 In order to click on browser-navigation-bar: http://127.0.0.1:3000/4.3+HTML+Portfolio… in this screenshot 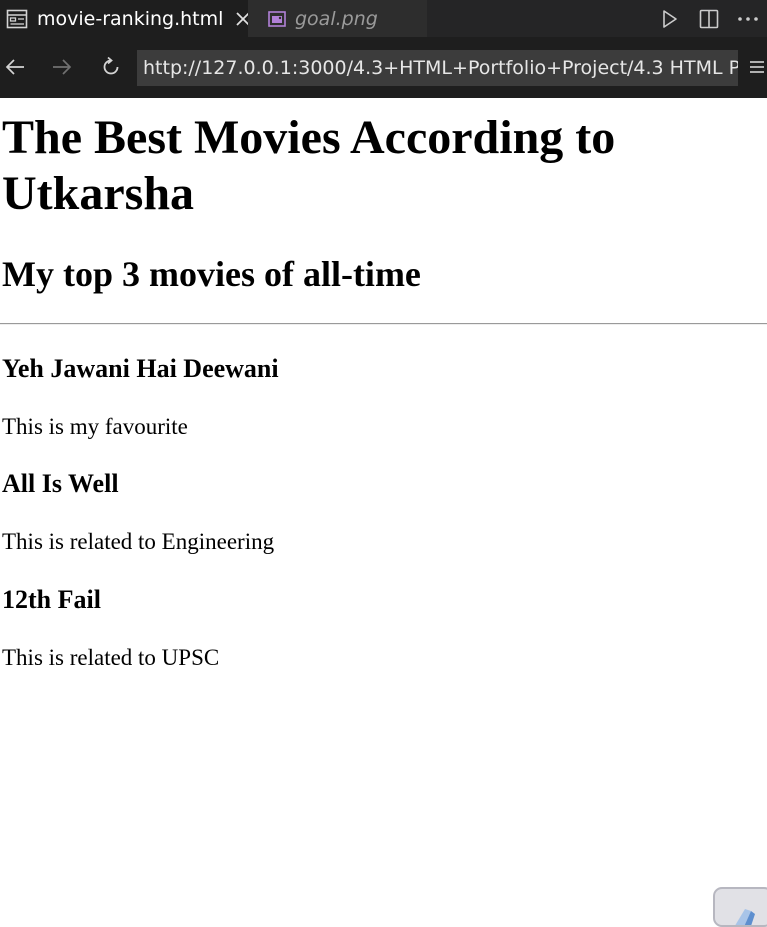, I will do `click(383, 67)`.